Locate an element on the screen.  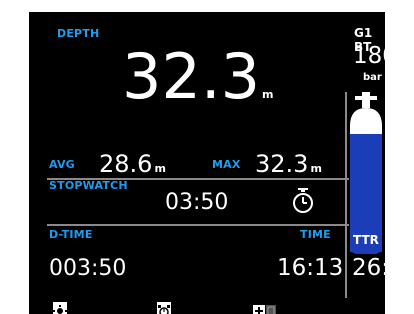
tank-pressure: 180 is located at coordinates (369, 56).